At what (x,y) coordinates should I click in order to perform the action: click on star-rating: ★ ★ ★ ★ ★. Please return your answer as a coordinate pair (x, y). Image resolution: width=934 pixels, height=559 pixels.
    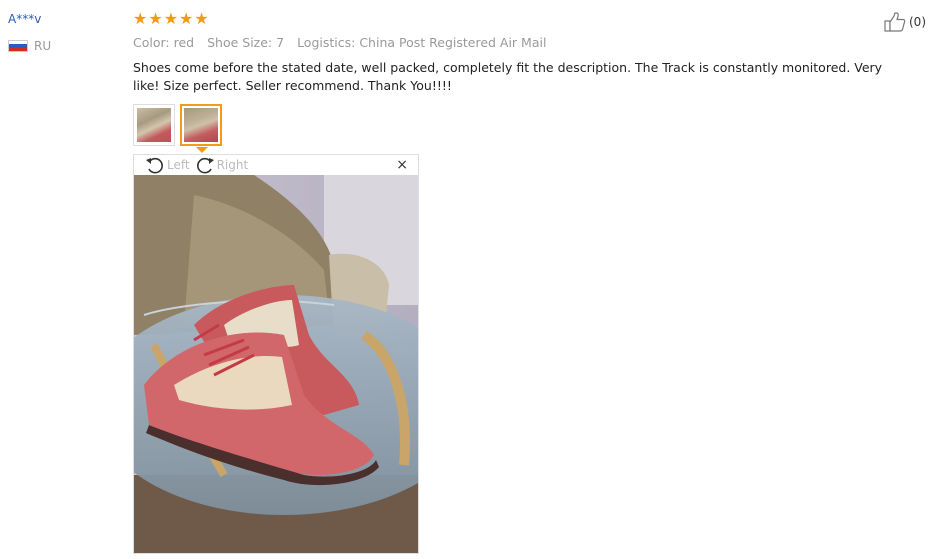
    Looking at the image, I should click on (171, 19).